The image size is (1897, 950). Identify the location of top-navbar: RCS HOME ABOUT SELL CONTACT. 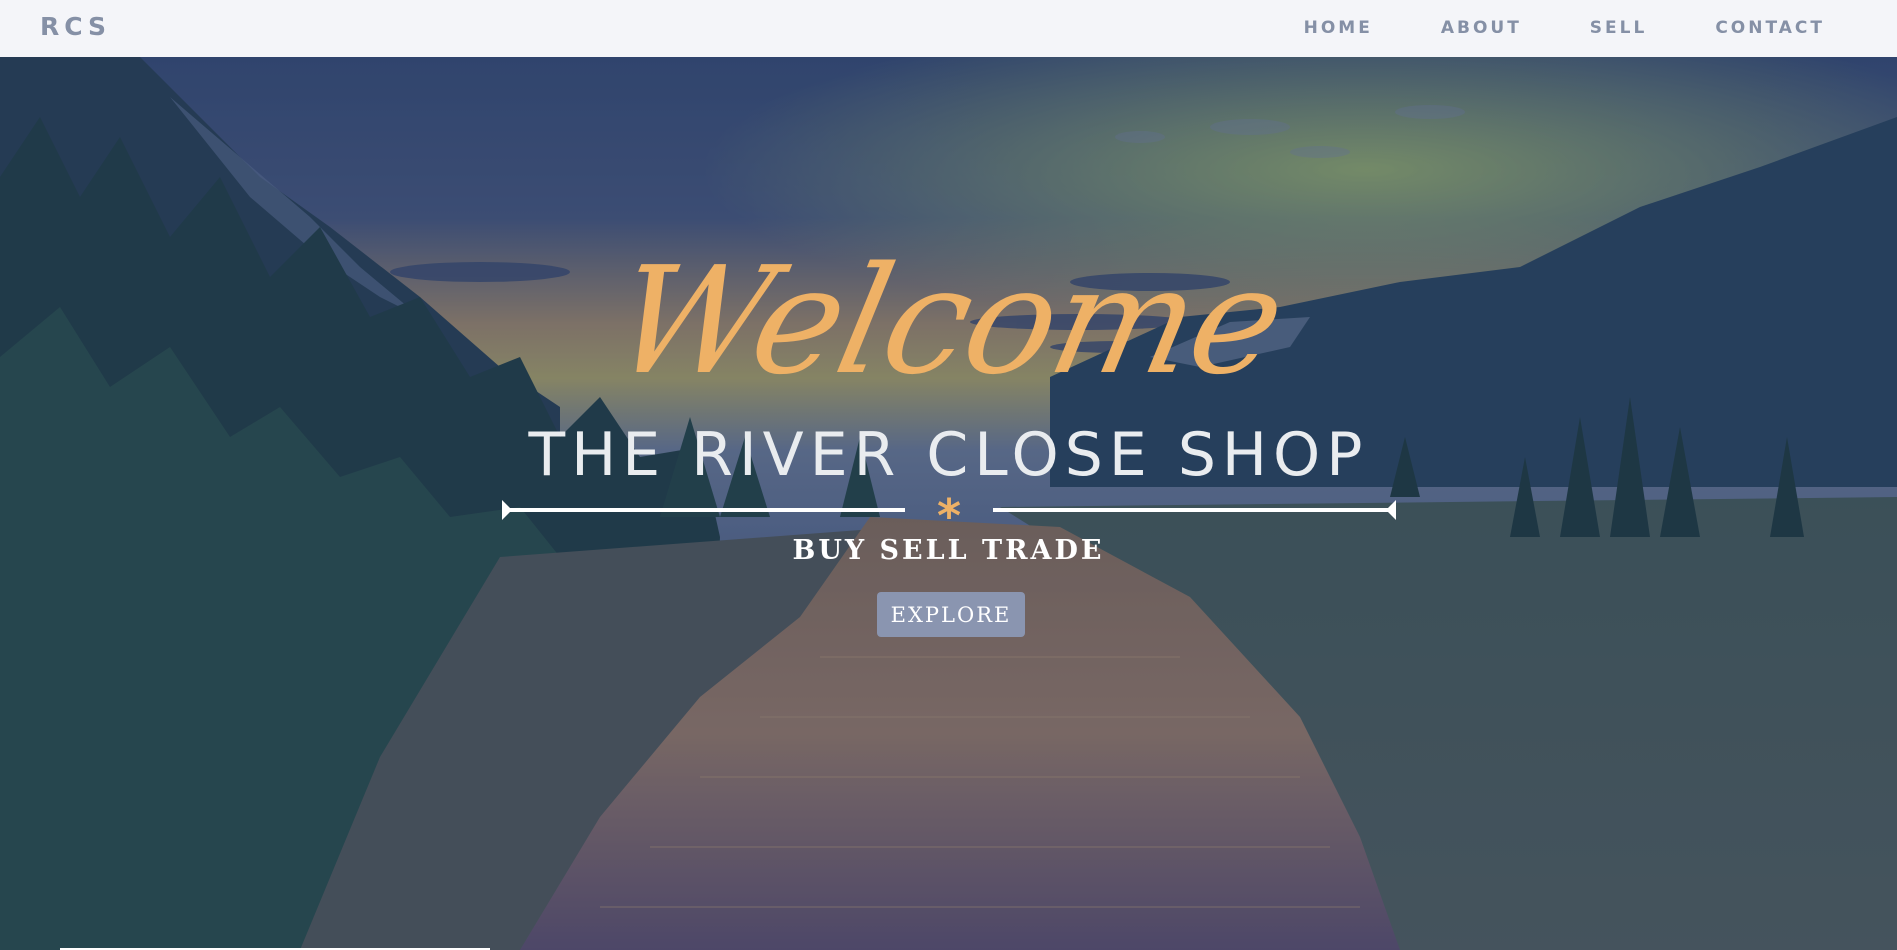
(948, 28).